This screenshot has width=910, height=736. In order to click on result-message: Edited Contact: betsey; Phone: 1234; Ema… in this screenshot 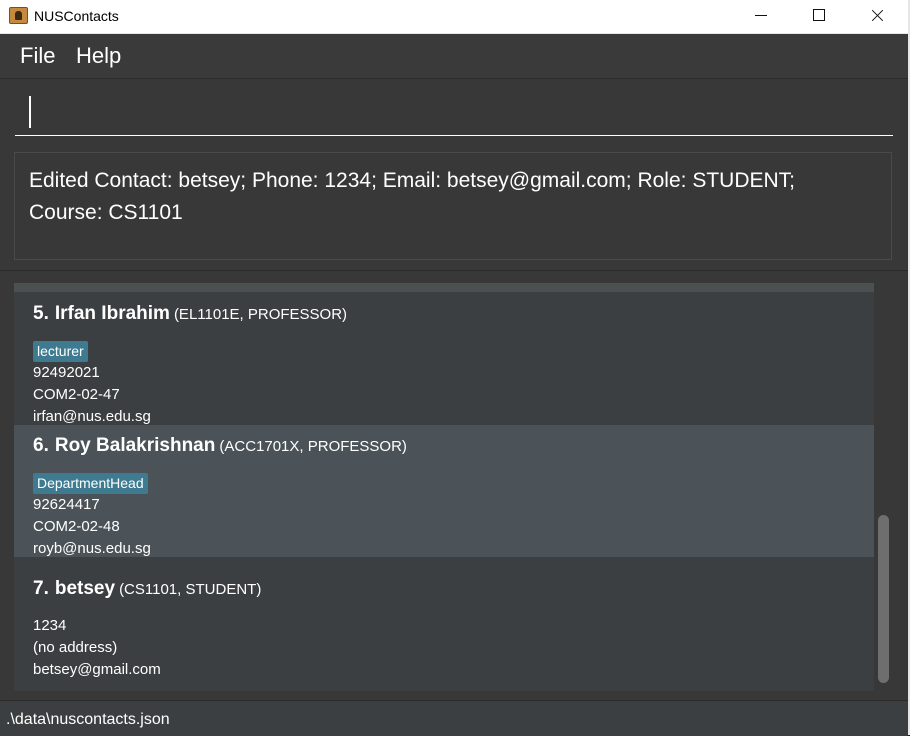, I will do `click(412, 196)`.